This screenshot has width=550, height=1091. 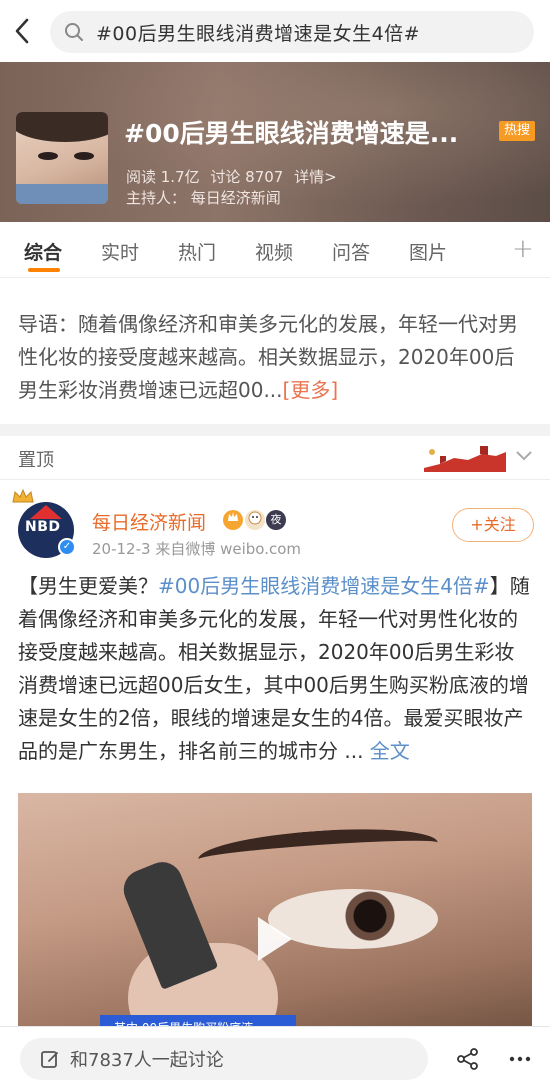 What do you see at coordinates (275, 458) in the screenshot?
I see `pinned-header: 置顶` at bounding box center [275, 458].